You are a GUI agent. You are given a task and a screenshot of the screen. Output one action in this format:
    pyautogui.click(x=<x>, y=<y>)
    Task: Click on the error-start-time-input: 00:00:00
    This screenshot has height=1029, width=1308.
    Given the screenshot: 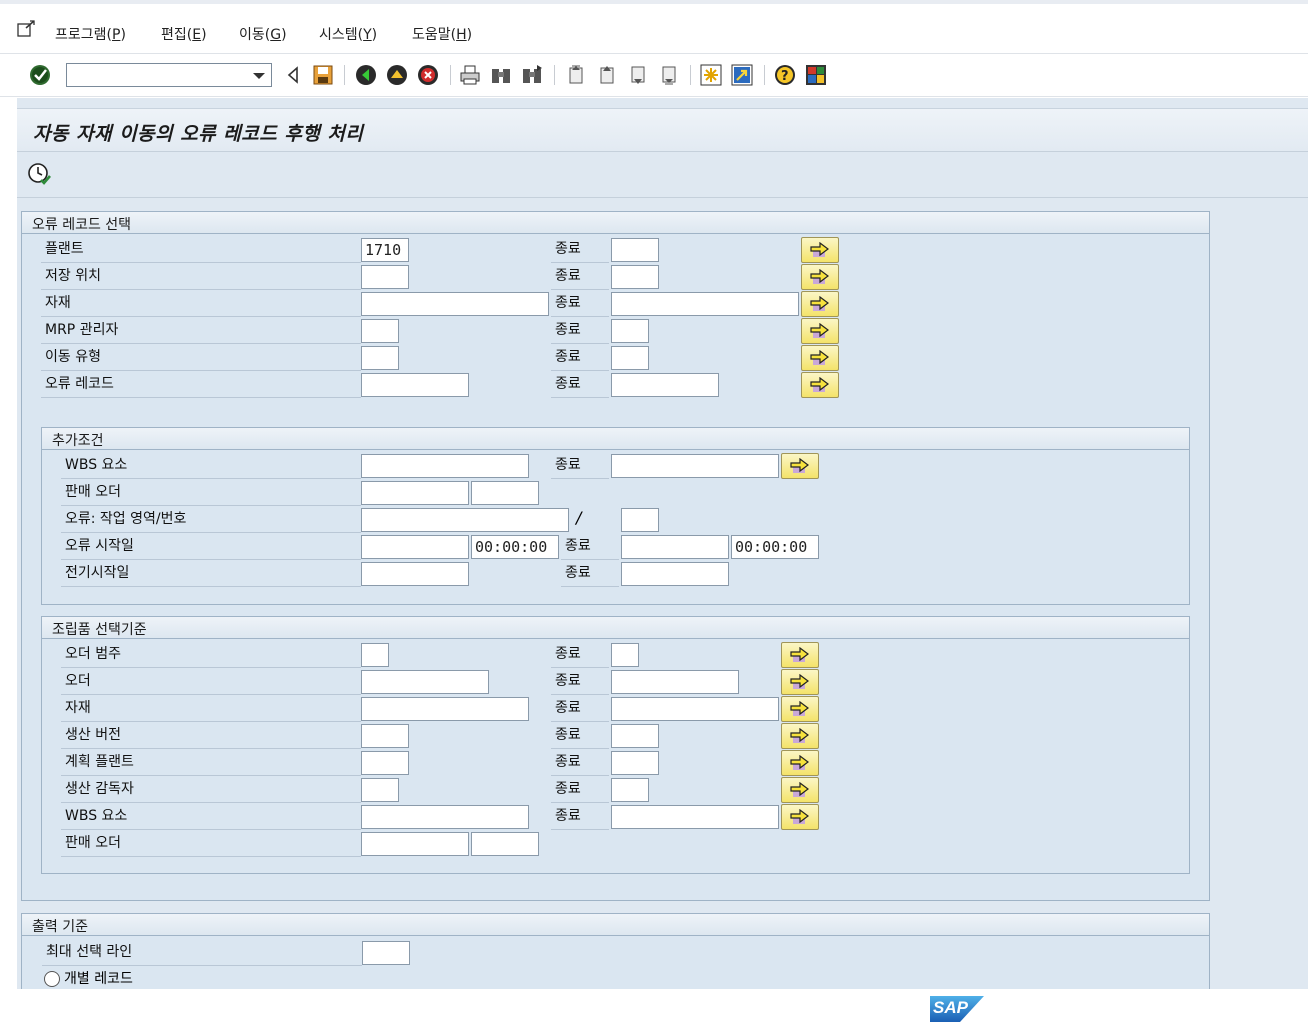 What is the action you would take?
    pyautogui.click(x=515, y=547)
    